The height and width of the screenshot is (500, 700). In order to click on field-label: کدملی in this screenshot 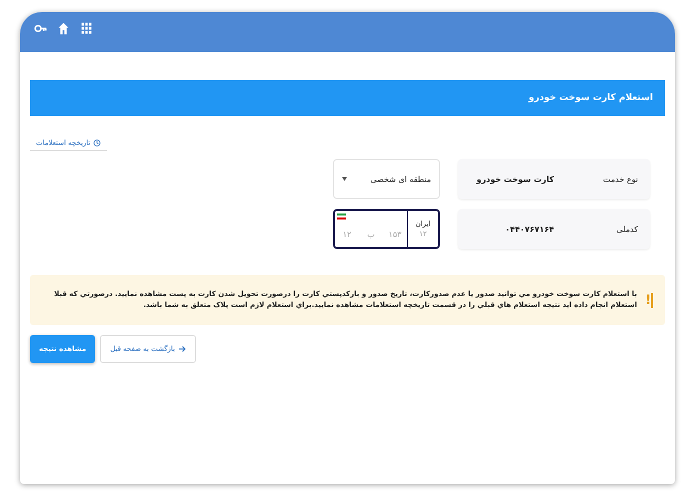, I will do `click(626, 229)`.